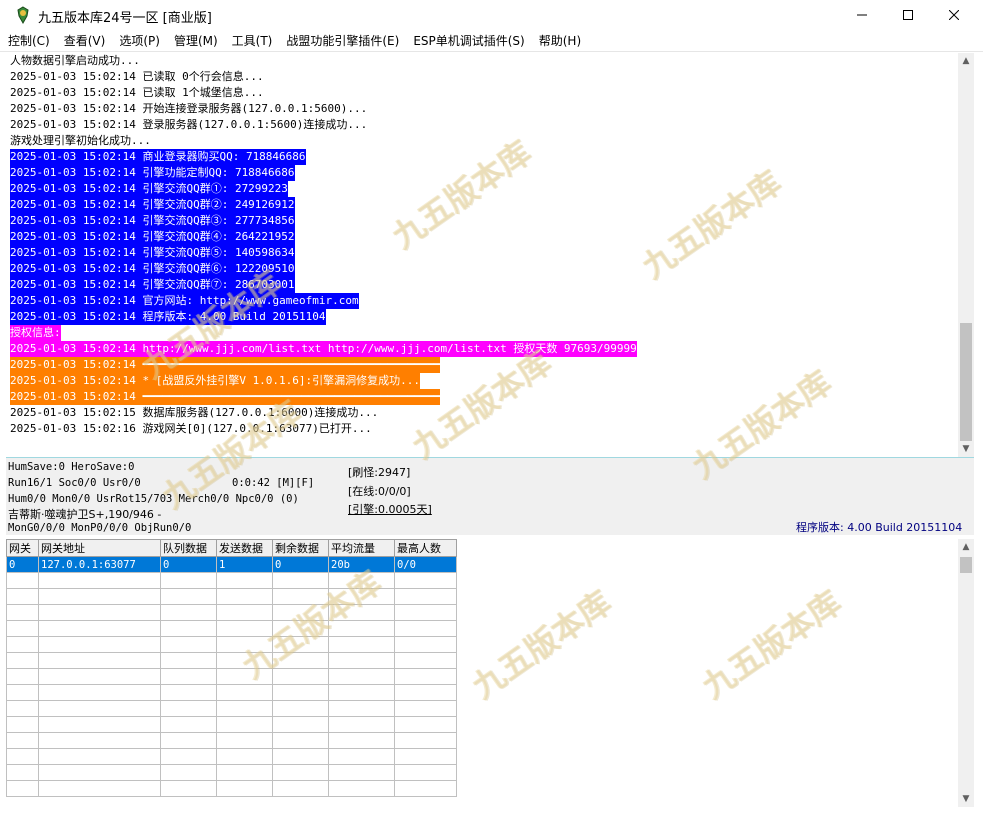 The width and height of the screenshot is (983, 815). I want to click on menu-help: 帮助(H), so click(560, 41).